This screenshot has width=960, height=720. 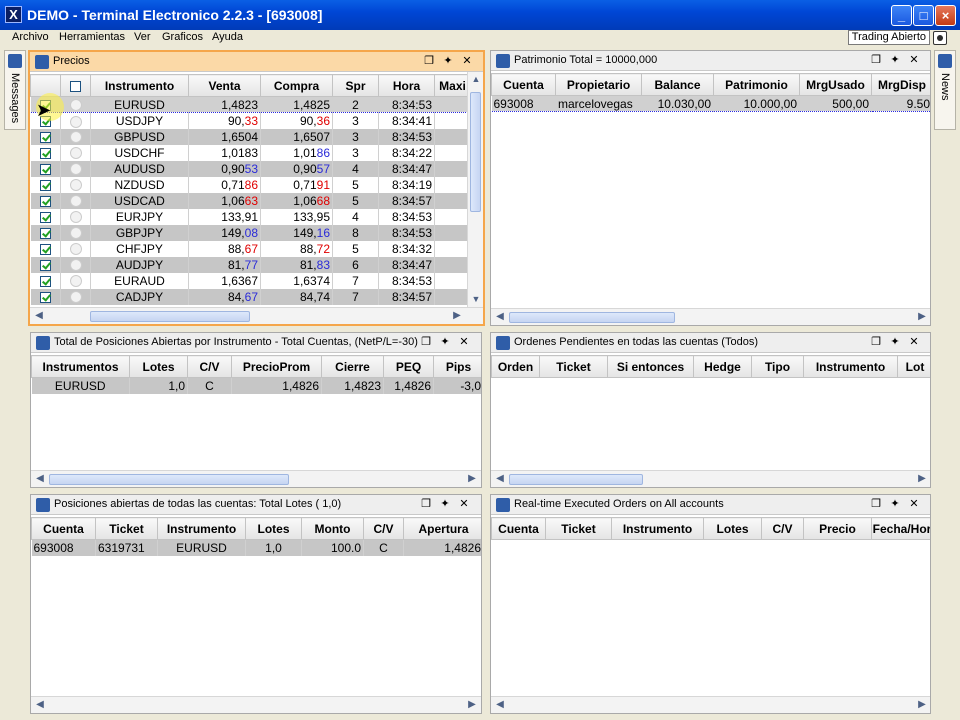 What do you see at coordinates (250, 296) in the screenshot?
I see `table-row: CADJPY 84,67 84,74 7 8:34:57` at bounding box center [250, 296].